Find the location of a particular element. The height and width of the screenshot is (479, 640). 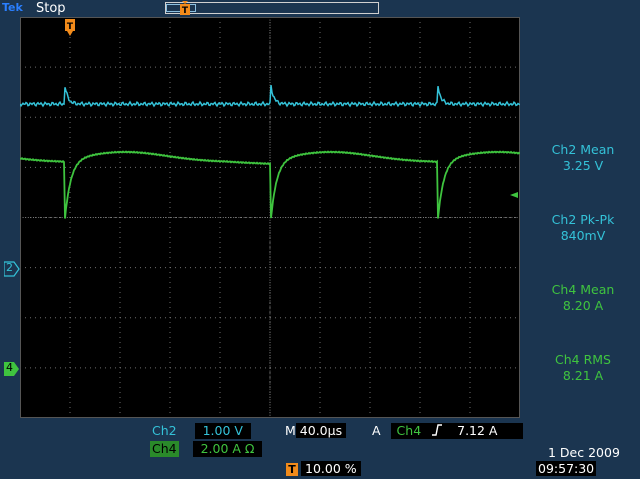

ch4-amps-per-div: 2.00 A Ω is located at coordinates (227, 449).